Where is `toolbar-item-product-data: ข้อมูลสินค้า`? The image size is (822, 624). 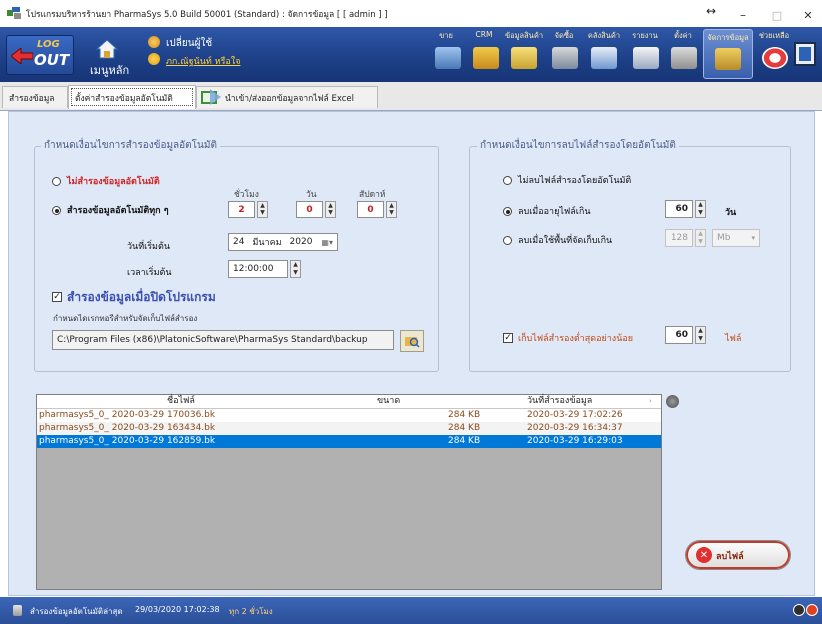 toolbar-item-product-data: ข้อมูลสินค้า is located at coordinates (524, 54).